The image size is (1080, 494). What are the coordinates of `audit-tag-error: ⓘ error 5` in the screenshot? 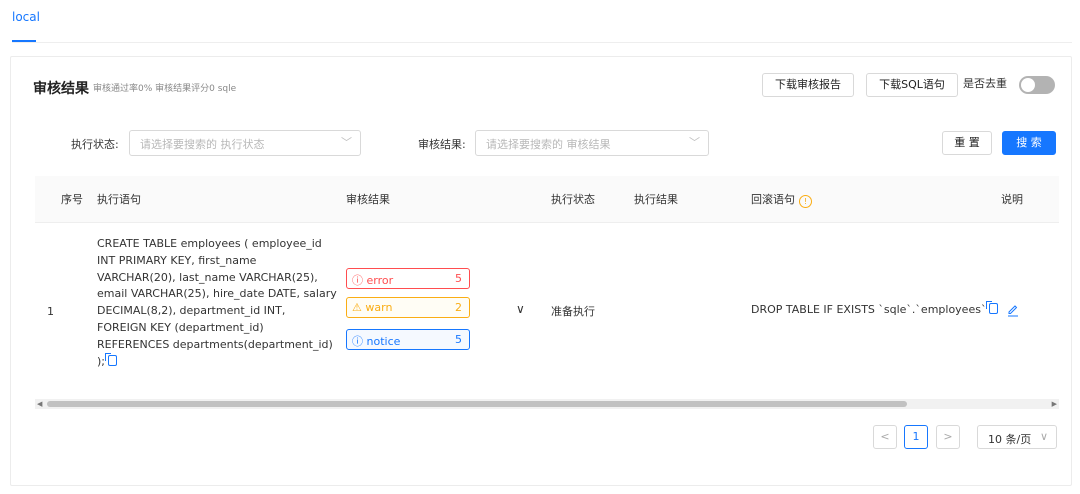 It's located at (408, 278).